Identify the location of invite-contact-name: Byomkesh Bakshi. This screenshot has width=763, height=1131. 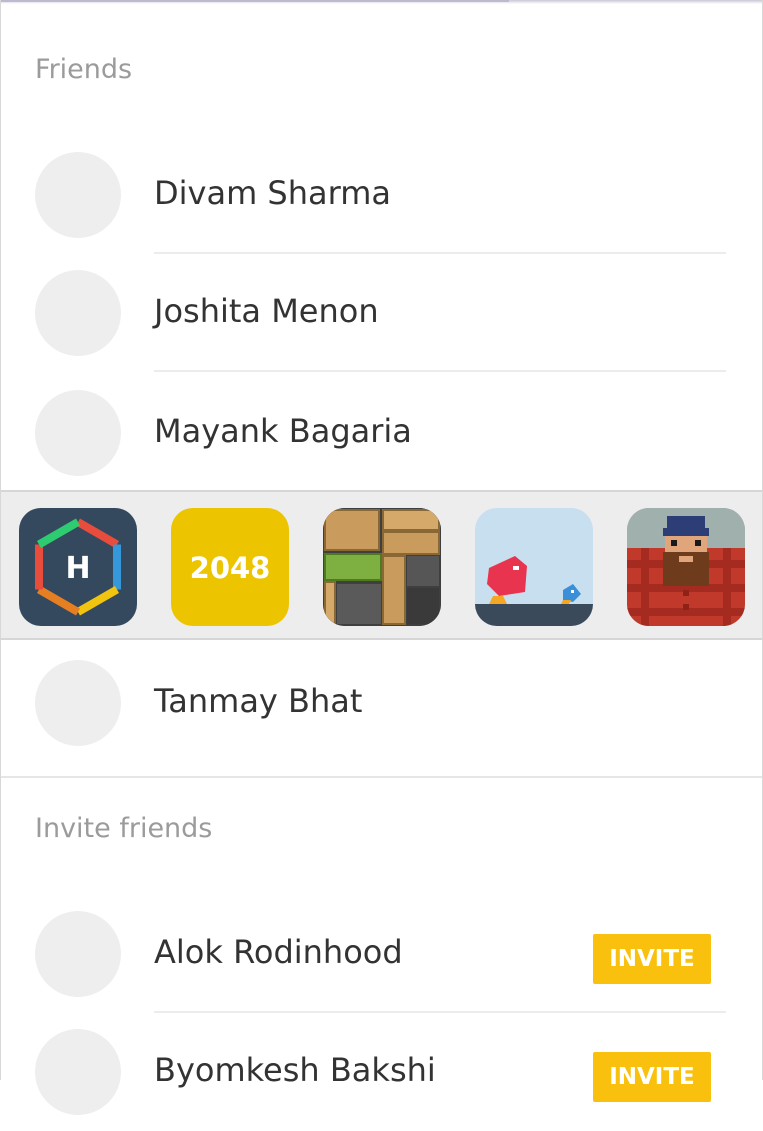
(295, 1070).